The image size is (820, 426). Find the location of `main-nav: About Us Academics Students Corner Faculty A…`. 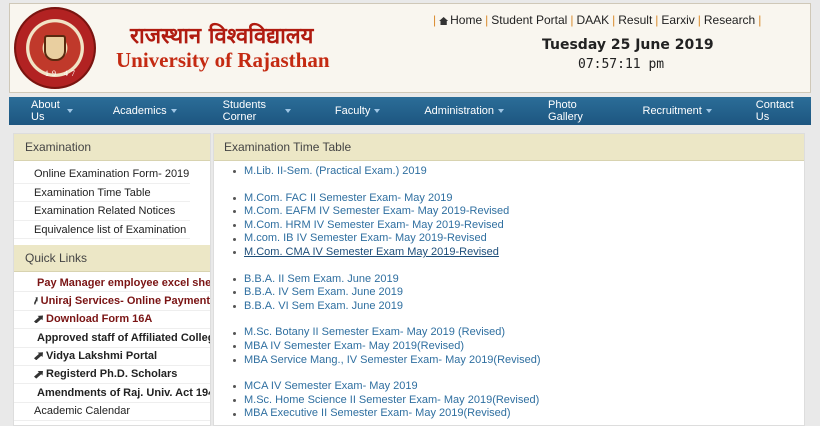

main-nav: About Us Academics Students Corner Faculty A… is located at coordinates (410, 111).